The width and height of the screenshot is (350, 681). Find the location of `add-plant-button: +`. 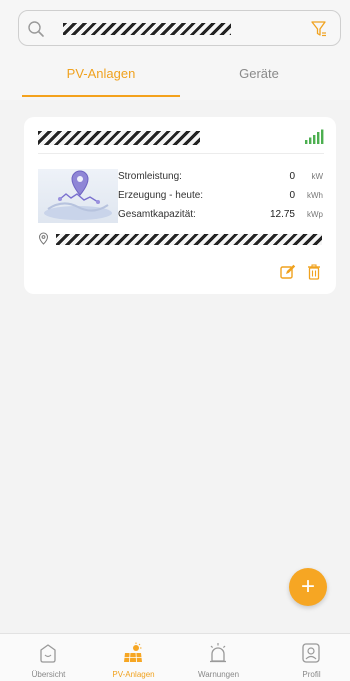

add-plant-button: + is located at coordinates (308, 587).